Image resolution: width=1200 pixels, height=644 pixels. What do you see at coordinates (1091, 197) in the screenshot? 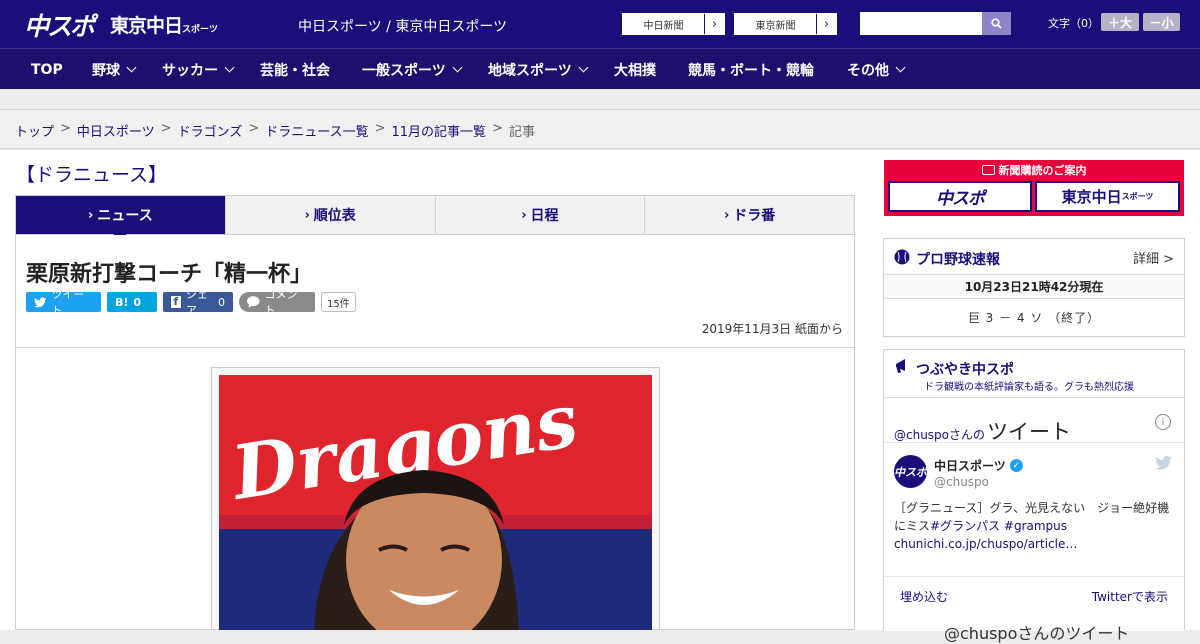
I see `ad-logo-tokyo-text: 東京中日` at bounding box center [1091, 197].